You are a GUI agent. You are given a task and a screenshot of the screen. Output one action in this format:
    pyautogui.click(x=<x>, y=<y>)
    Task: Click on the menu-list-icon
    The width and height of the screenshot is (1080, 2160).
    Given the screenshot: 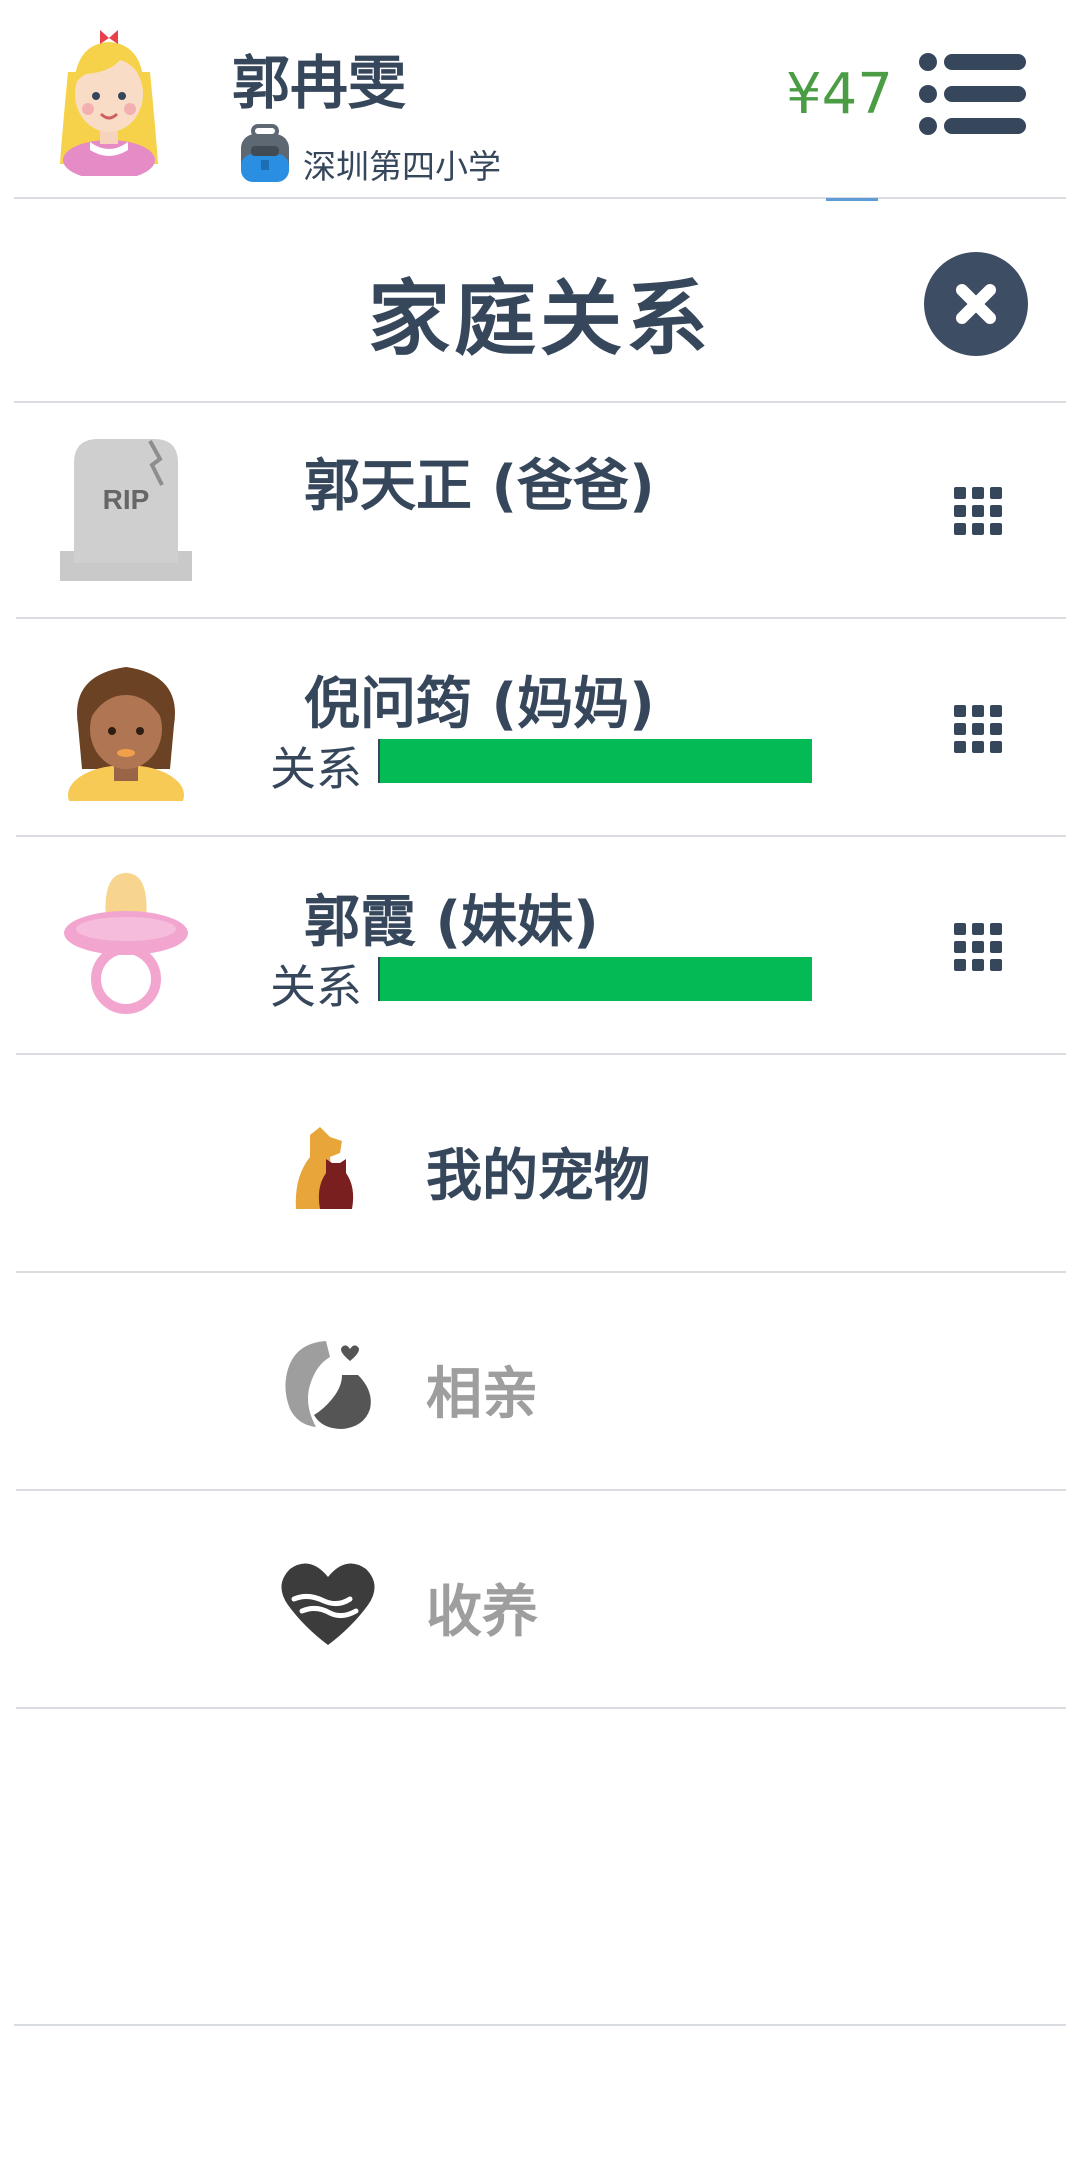 What is the action you would take?
    pyautogui.click(x=973, y=94)
    